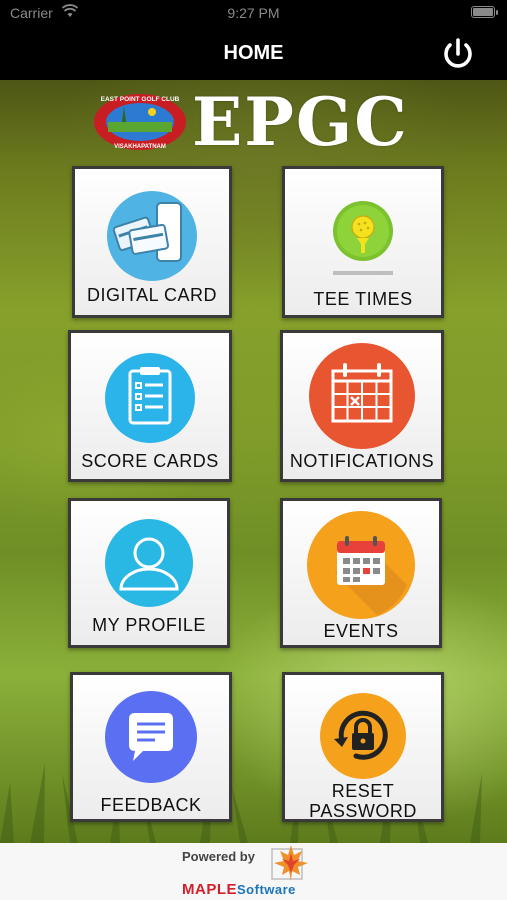 The image size is (507, 900). I want to click on brand-title: EPGC, so click(300, 122).